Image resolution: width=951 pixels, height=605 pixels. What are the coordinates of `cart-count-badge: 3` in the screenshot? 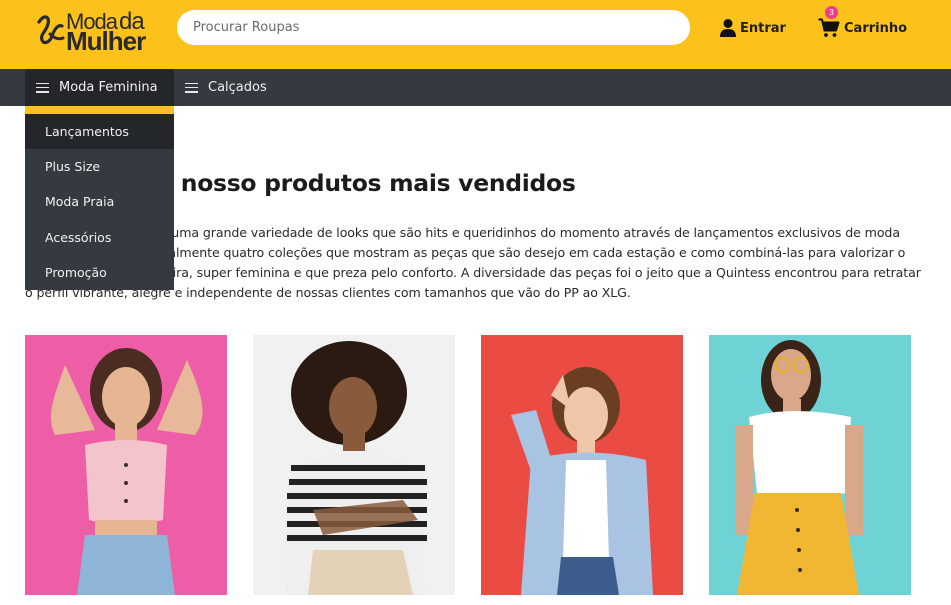 It's located at (831, 12).